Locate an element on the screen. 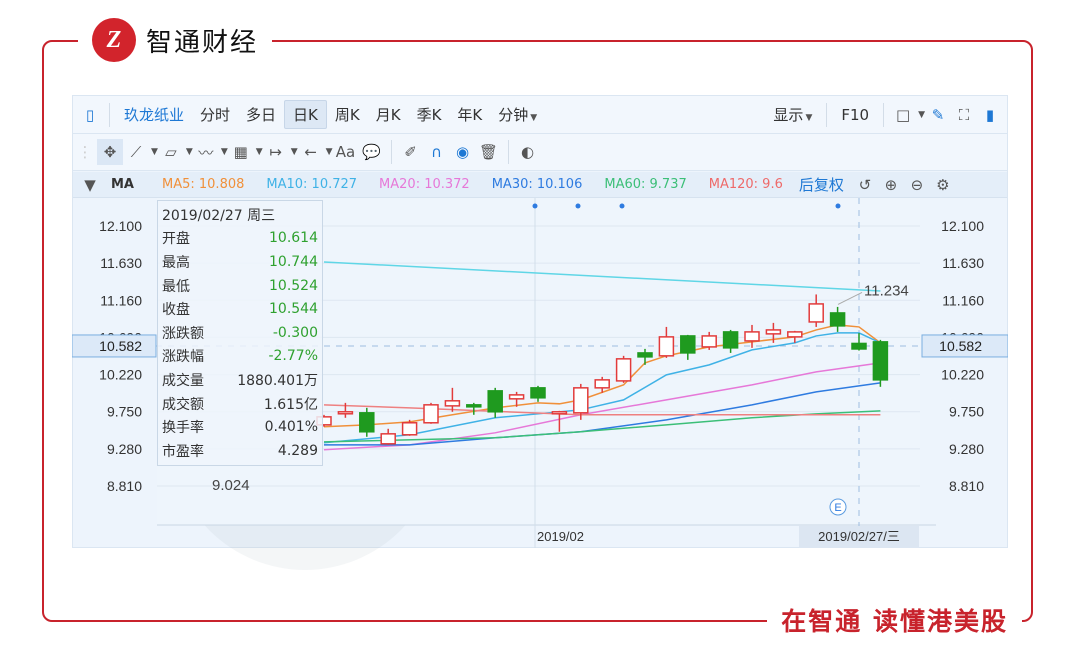 The height and width of the screenshot is (647, 1080). drag-handle-icon: ⋮ is located at coordinates (85, 152).